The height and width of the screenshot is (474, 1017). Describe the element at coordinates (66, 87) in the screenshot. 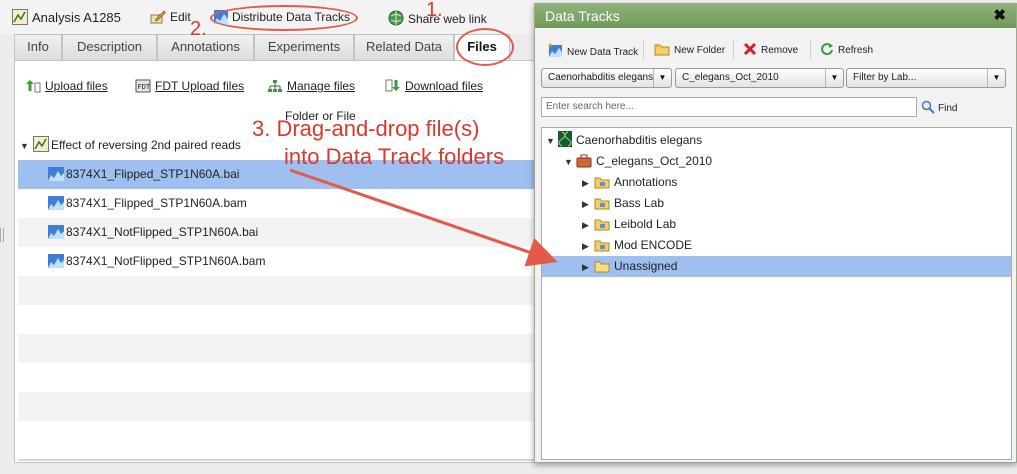

I see `upload-files-button: Upload files` at that location.